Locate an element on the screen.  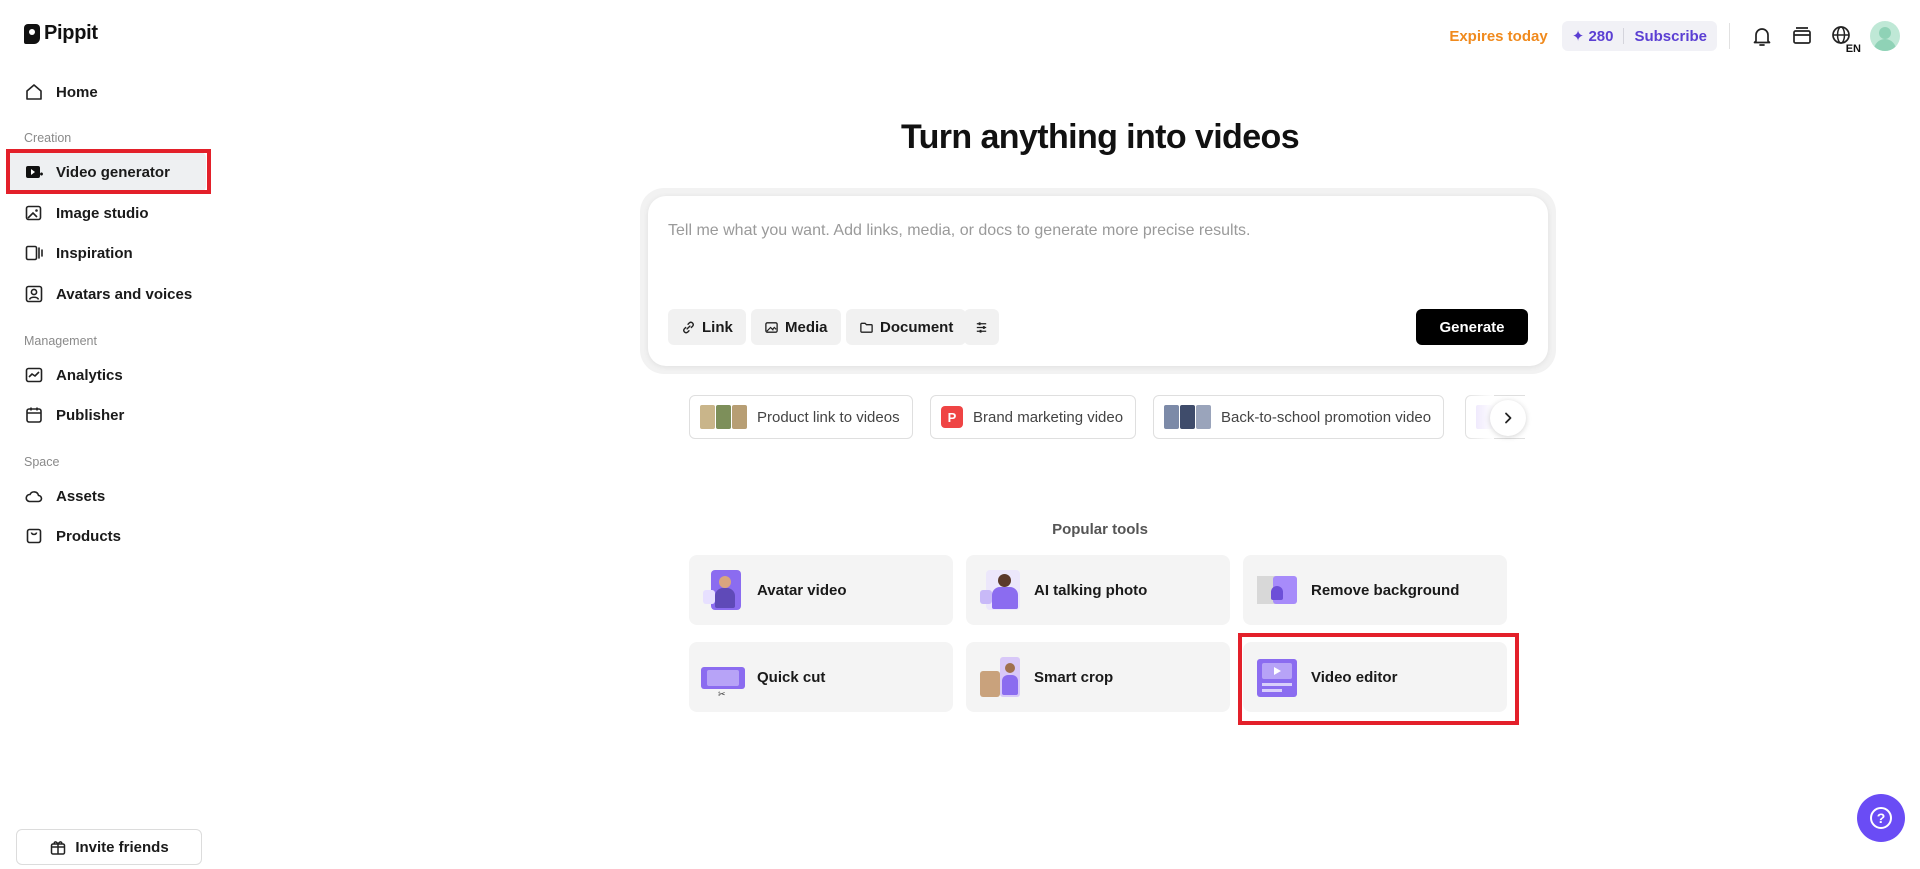
sidebar-item-label: Analytics is located at coordinates (89, 375).